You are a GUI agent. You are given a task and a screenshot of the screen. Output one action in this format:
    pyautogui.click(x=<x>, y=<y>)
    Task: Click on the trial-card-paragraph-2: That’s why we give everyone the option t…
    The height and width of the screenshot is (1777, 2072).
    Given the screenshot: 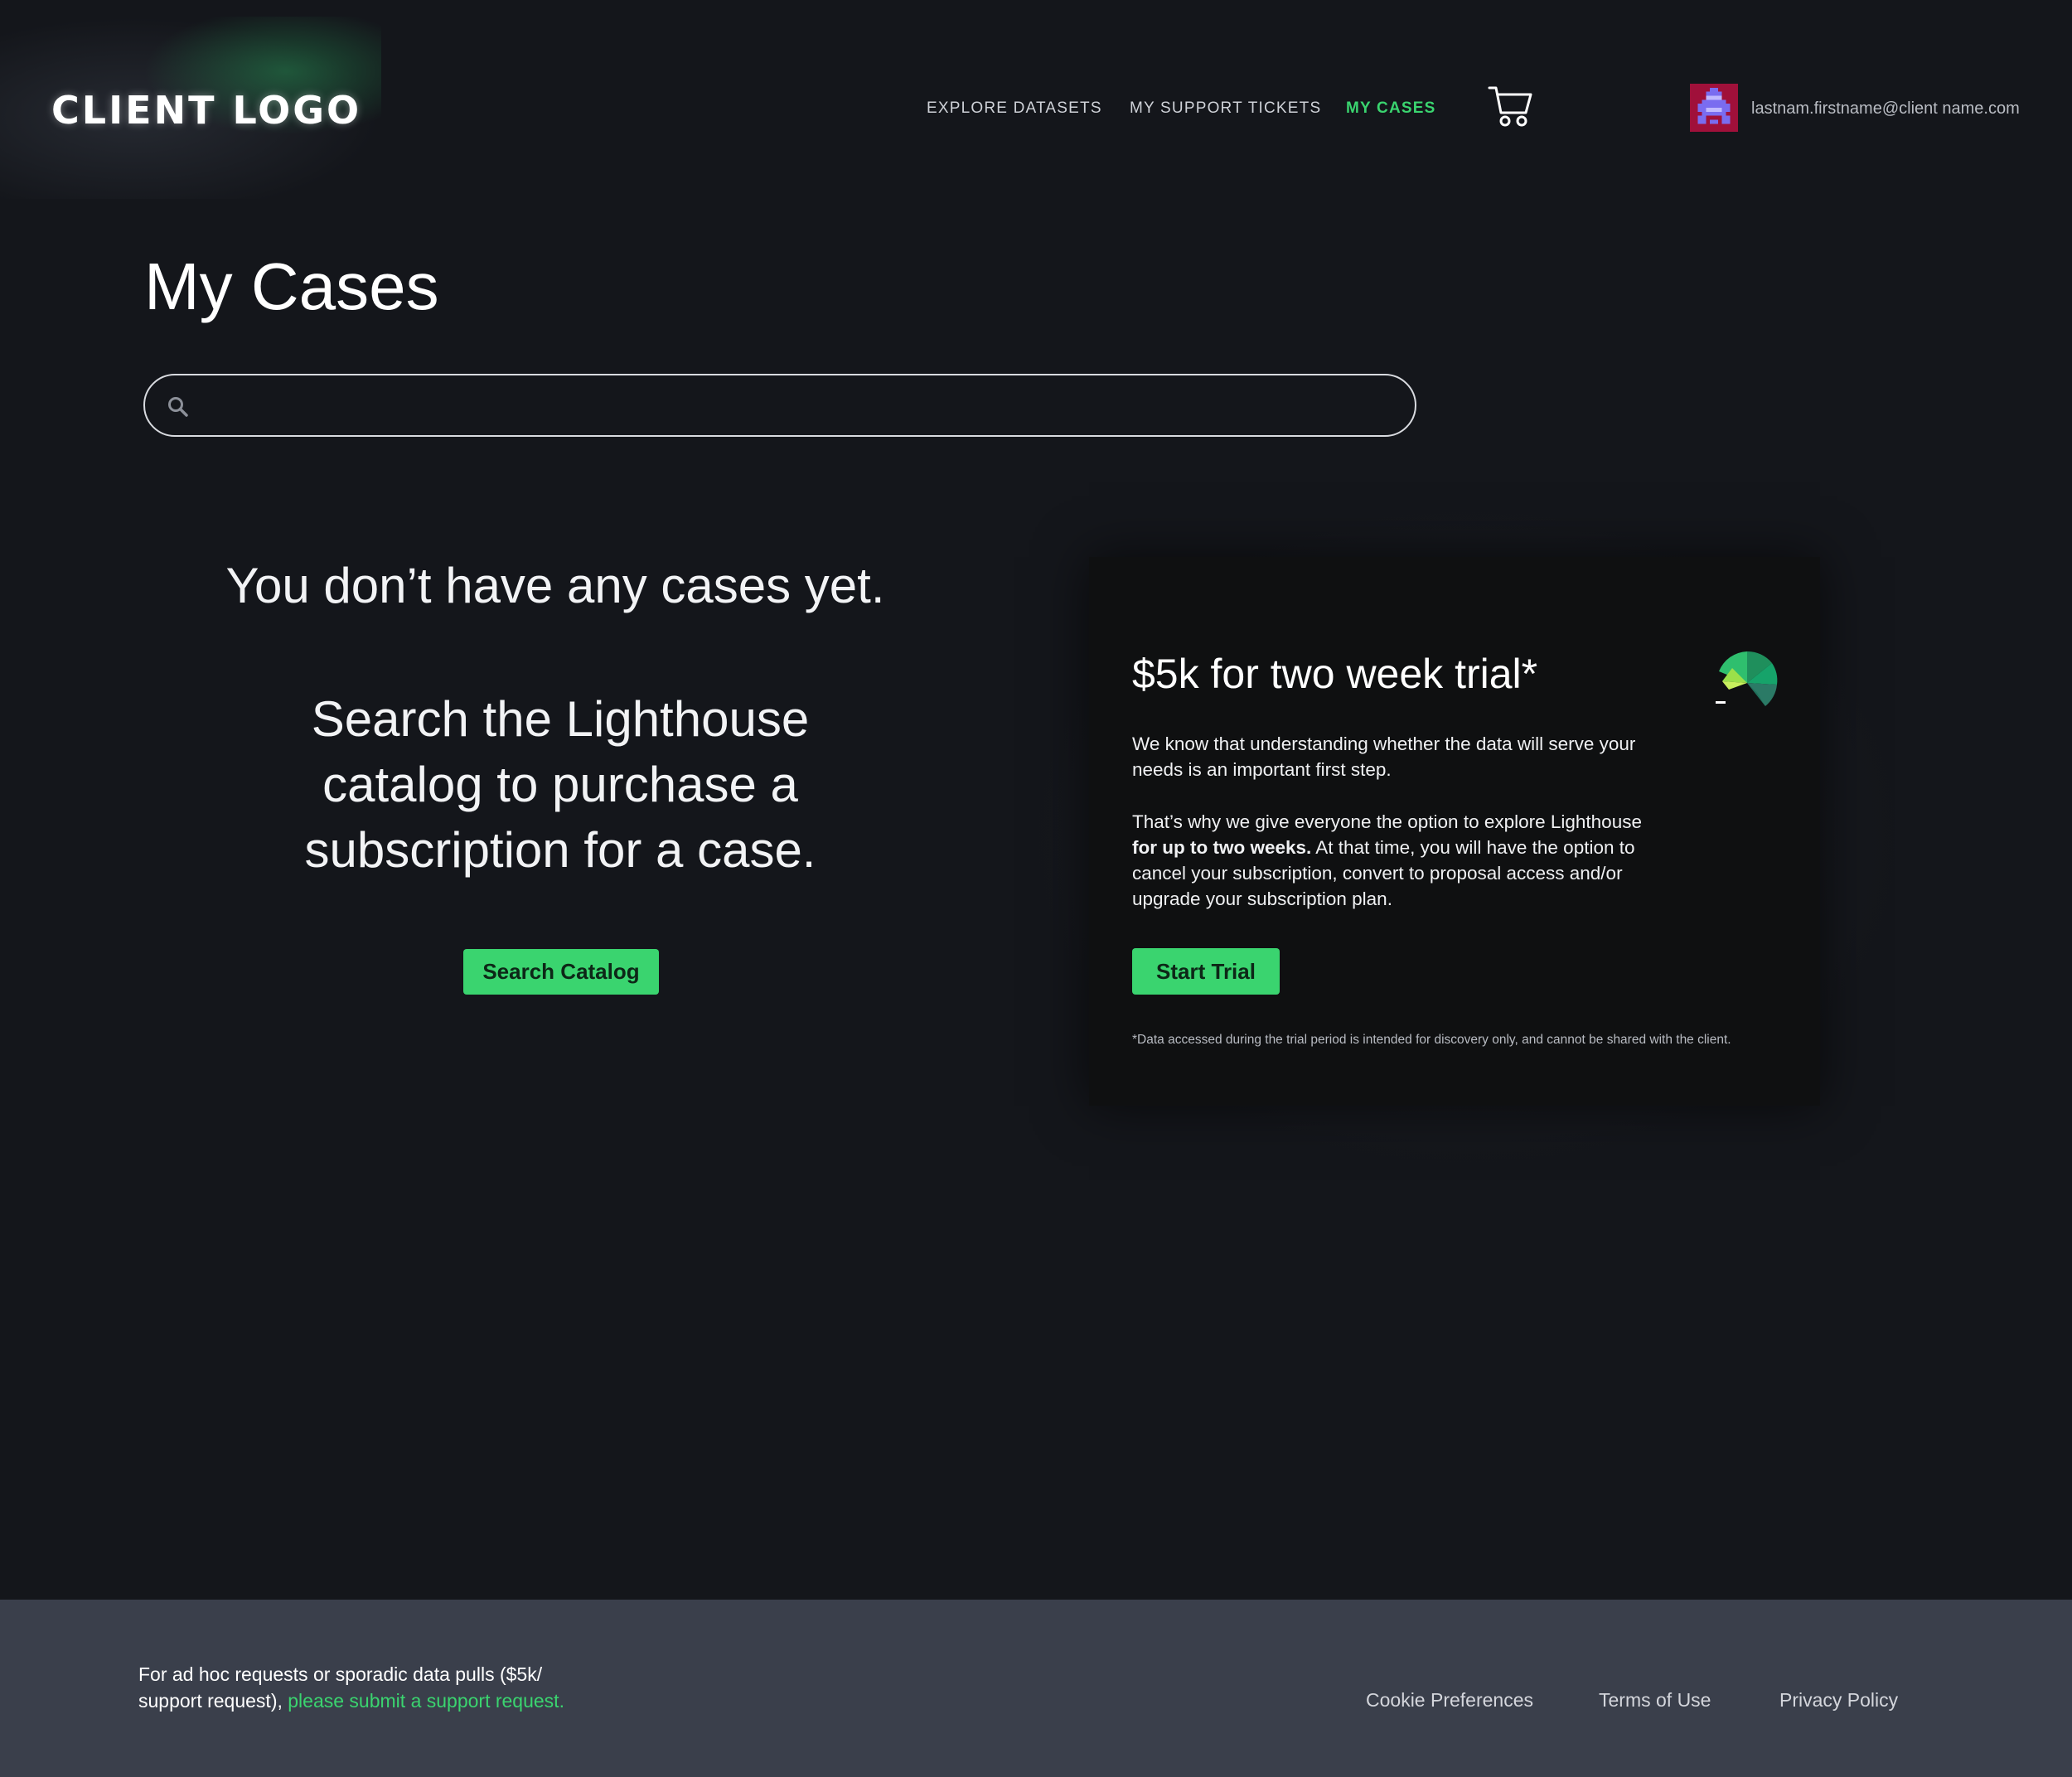 What is the action you would take?
    pyautogui.click(x=1387, y=860)
    